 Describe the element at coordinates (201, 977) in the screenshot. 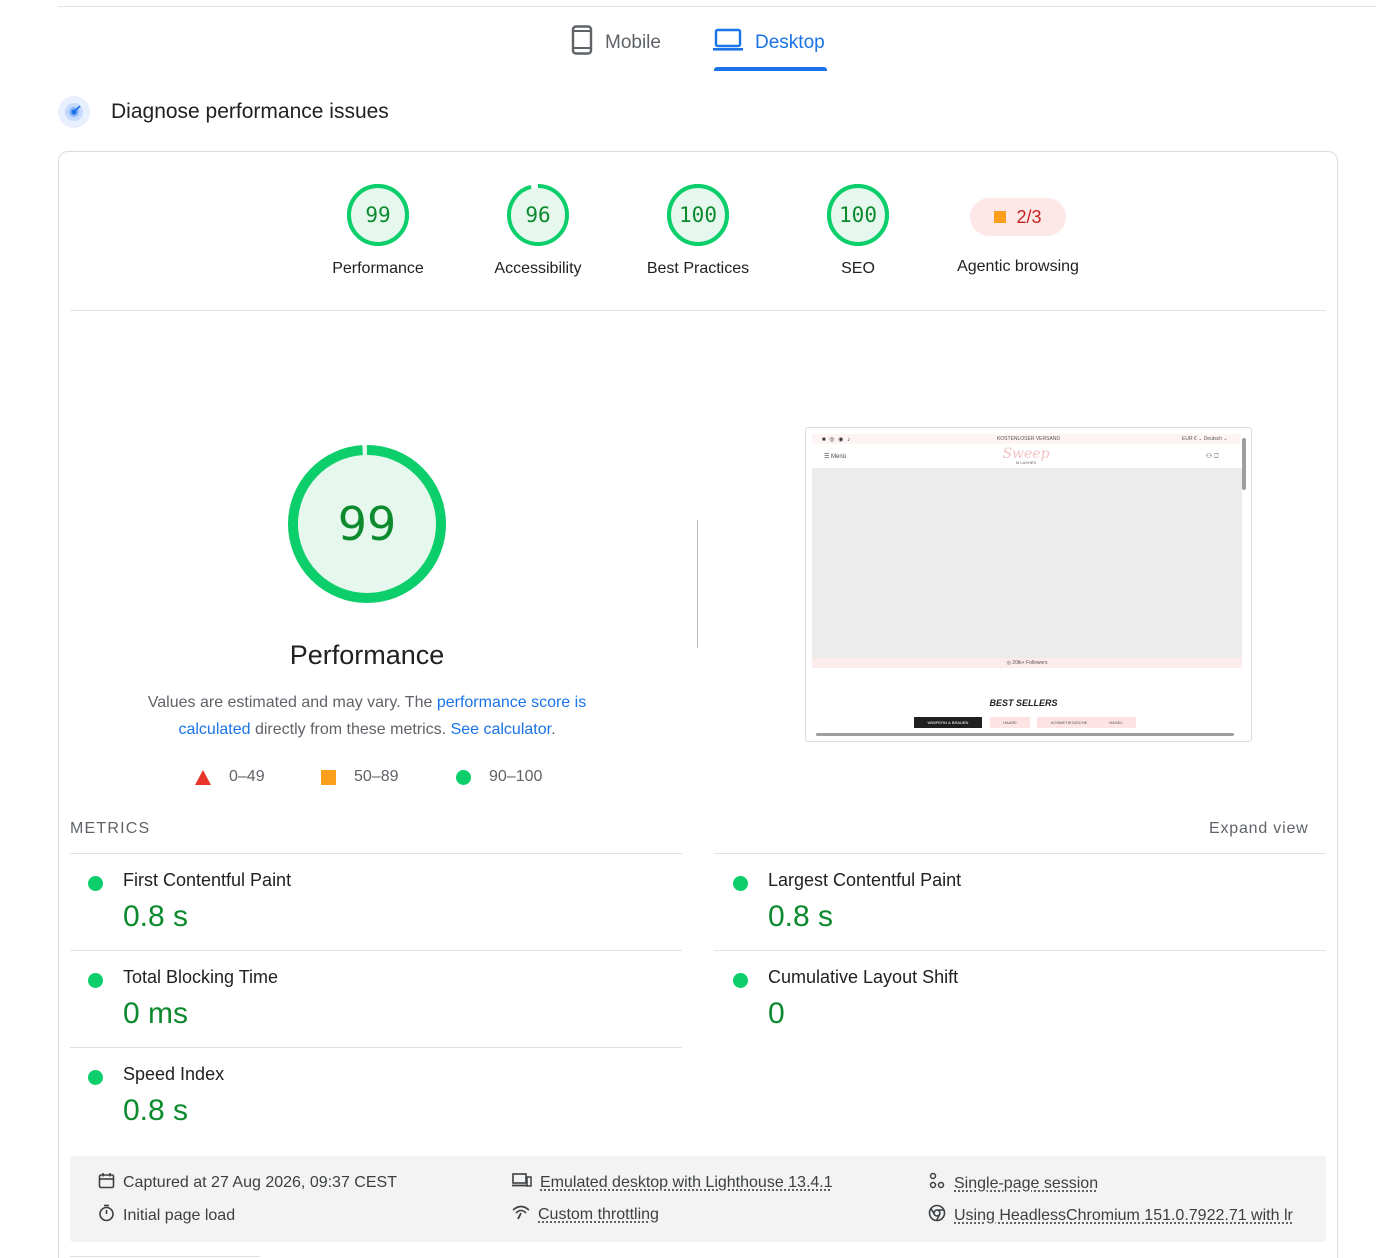

I see `metric-name: Total Blocking Time` at that location.